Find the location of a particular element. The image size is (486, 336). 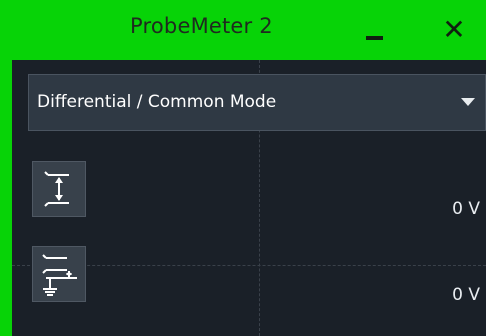

close-button: ✕ is located at coordinates (454, 30).